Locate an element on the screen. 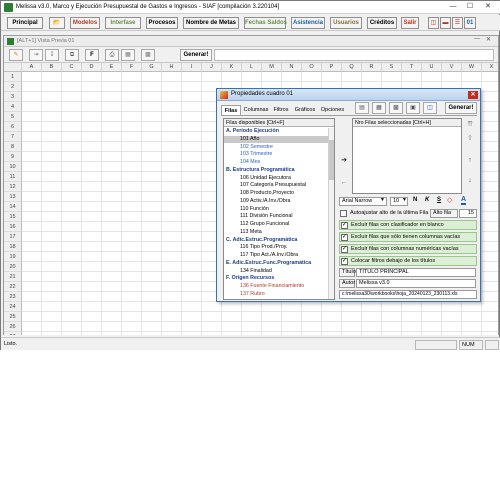  row-header: 6 is located at coordinates (13, 127).